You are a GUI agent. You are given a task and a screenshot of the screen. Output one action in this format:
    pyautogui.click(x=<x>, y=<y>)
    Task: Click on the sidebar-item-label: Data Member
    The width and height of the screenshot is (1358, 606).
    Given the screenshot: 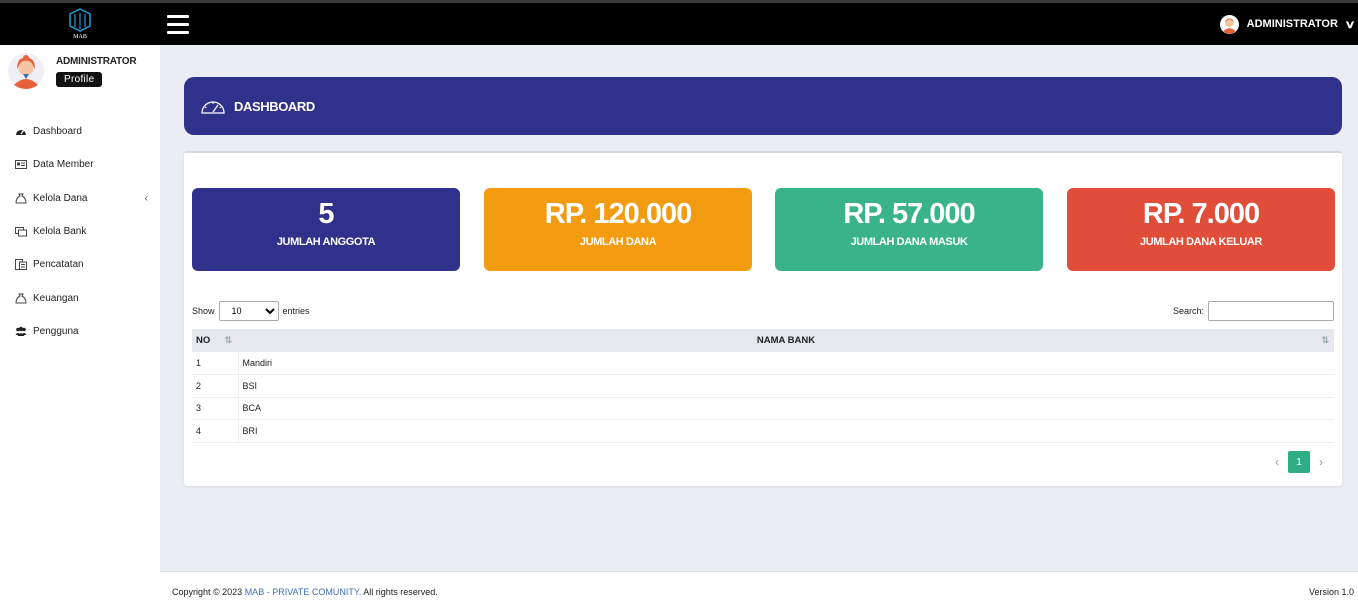 What is the action you would take?
    pyautogui.click(x=63, y=165)
    